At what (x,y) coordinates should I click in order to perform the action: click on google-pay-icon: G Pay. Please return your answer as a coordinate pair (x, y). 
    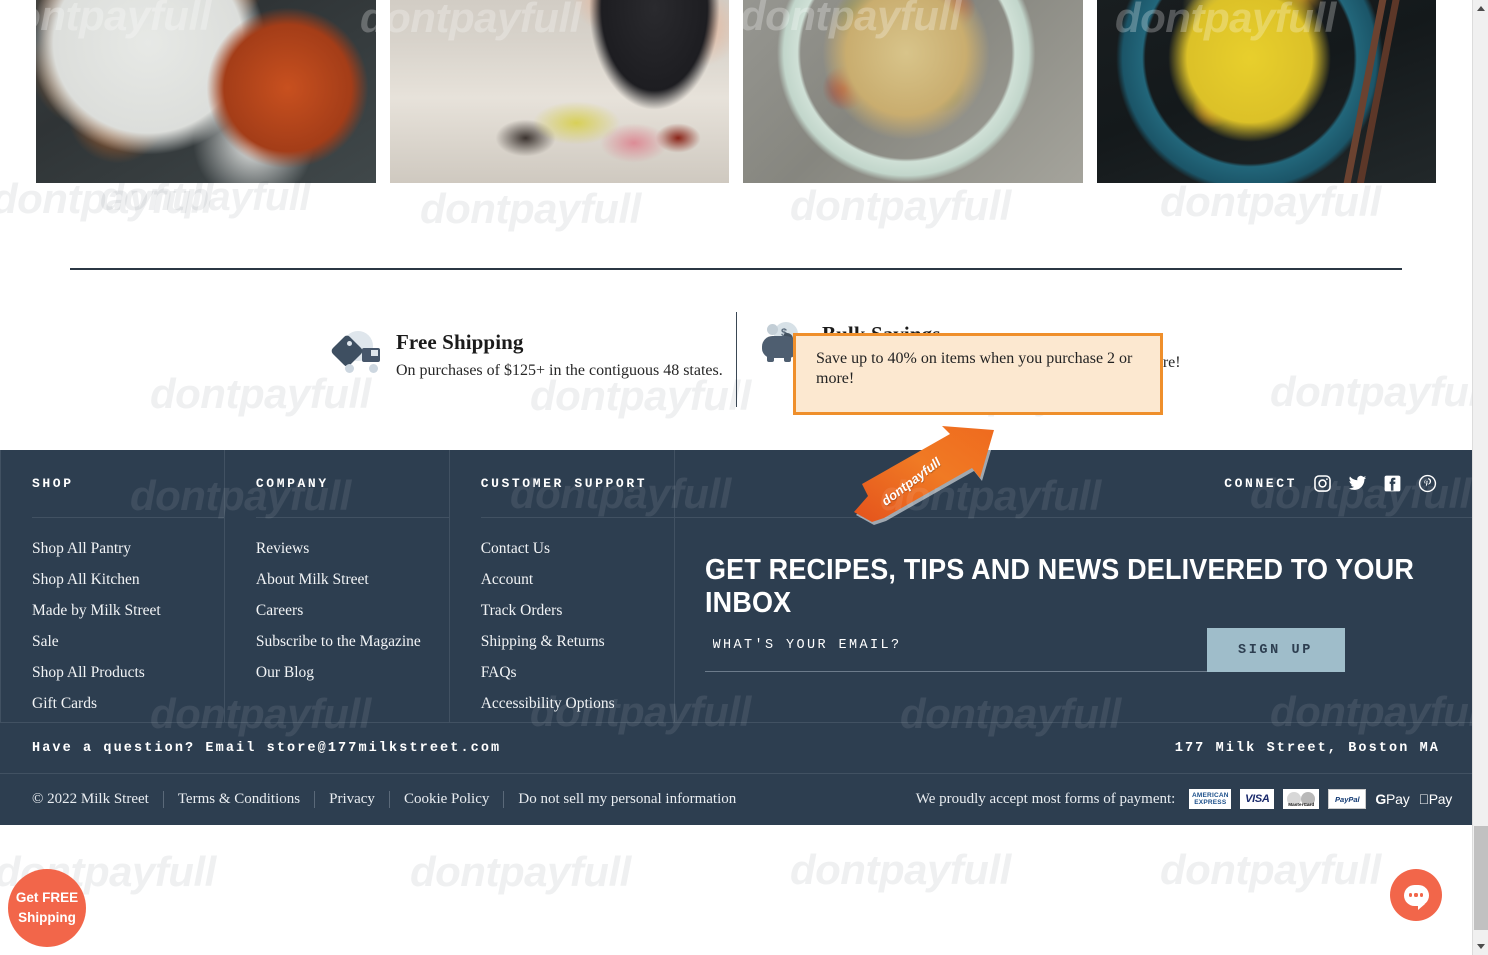
    Looking at the image, I should click on (1392, 799).